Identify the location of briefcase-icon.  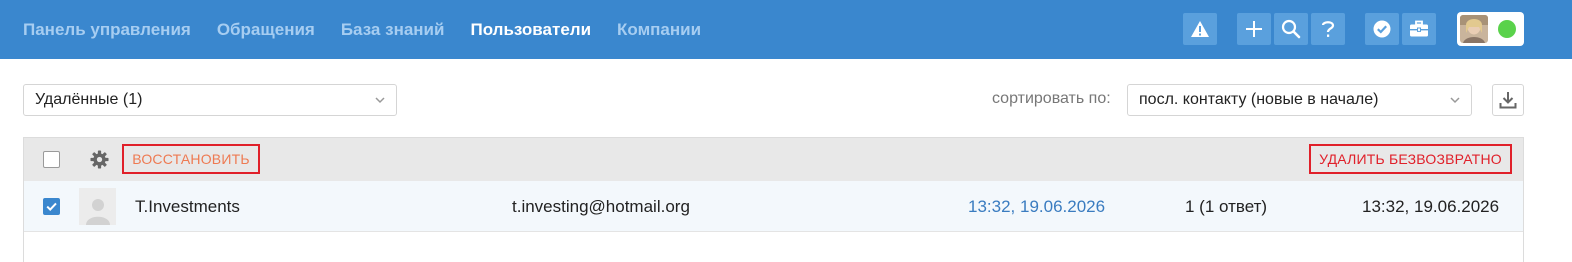
(1419, 28).